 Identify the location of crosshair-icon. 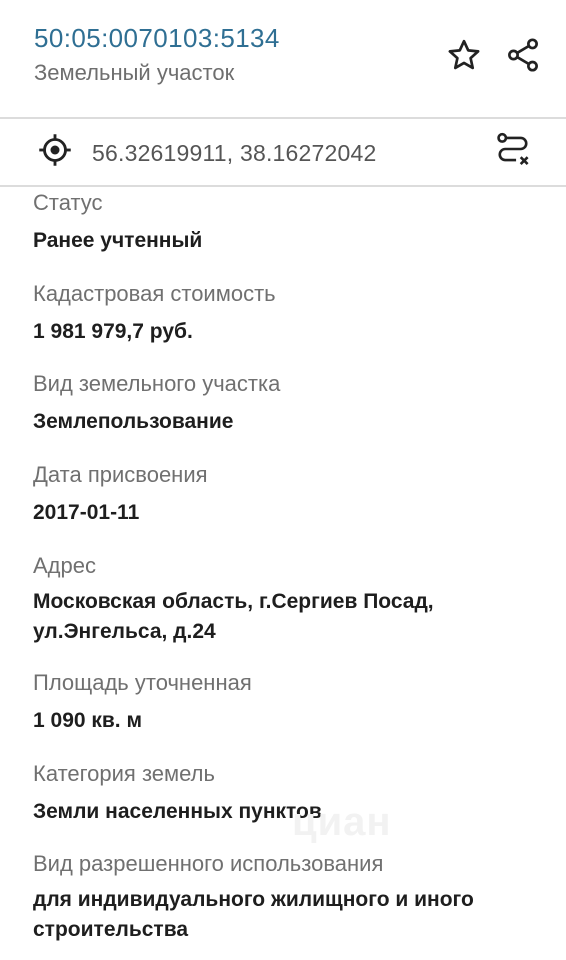
(55, 150).